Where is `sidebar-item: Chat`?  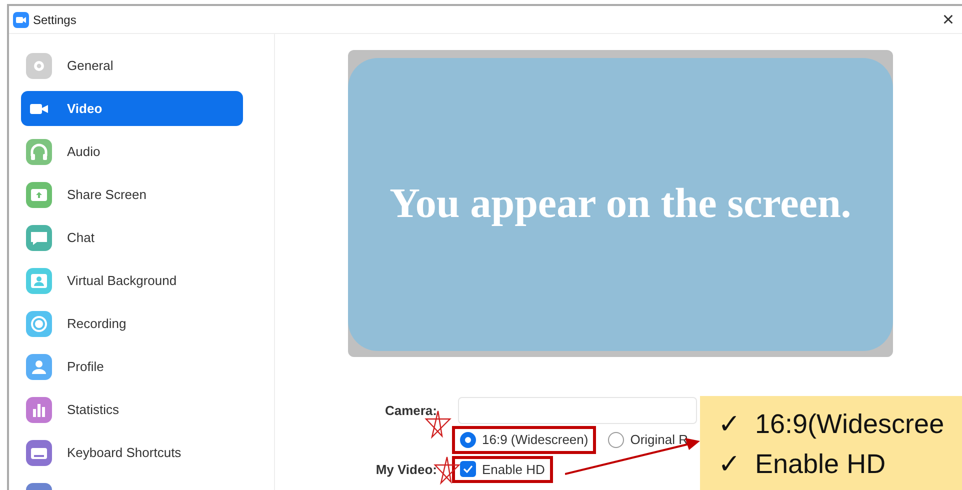
sidebar-item: Chat is located at coordinates (132, 237).